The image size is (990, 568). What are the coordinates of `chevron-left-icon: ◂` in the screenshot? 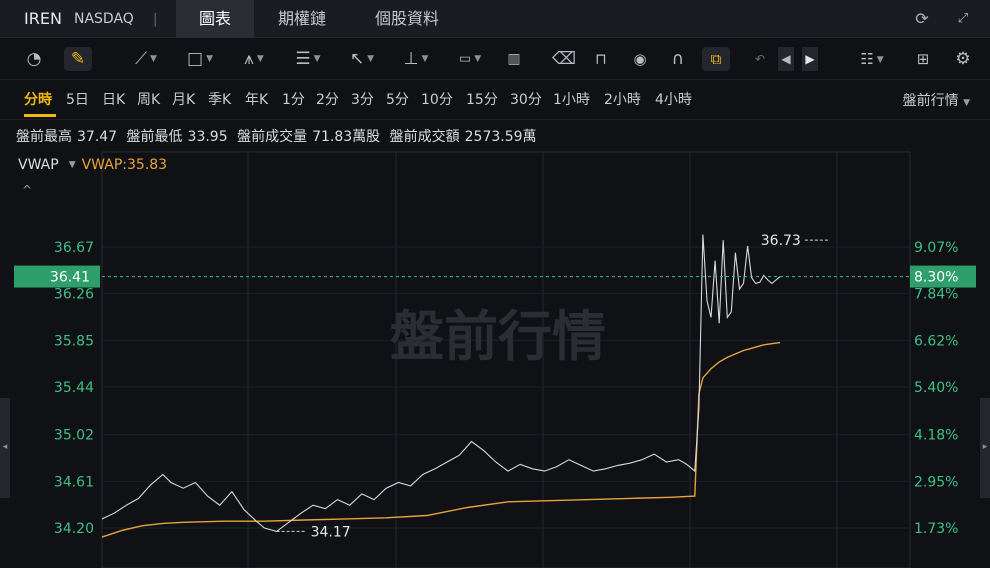 It's located at (5, 447).